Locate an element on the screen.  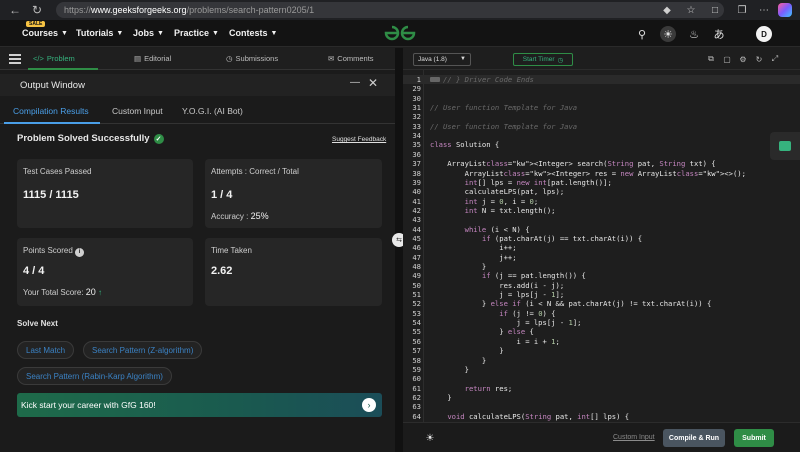
code-line: 42 int N = txt.length(); is located at coordinates (601, 210).